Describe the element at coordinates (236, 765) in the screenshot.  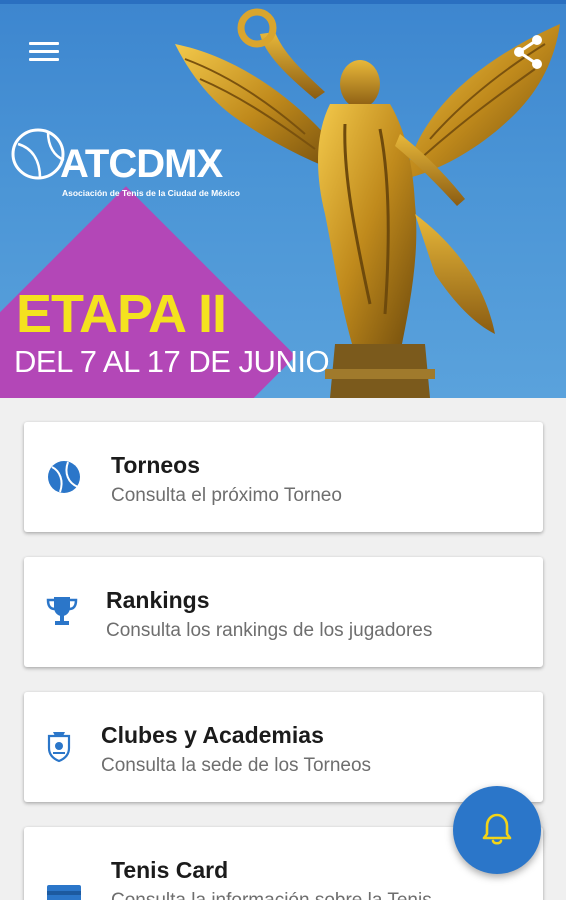
I see `card-description: Consulta la sede de los Torneos` at that location.